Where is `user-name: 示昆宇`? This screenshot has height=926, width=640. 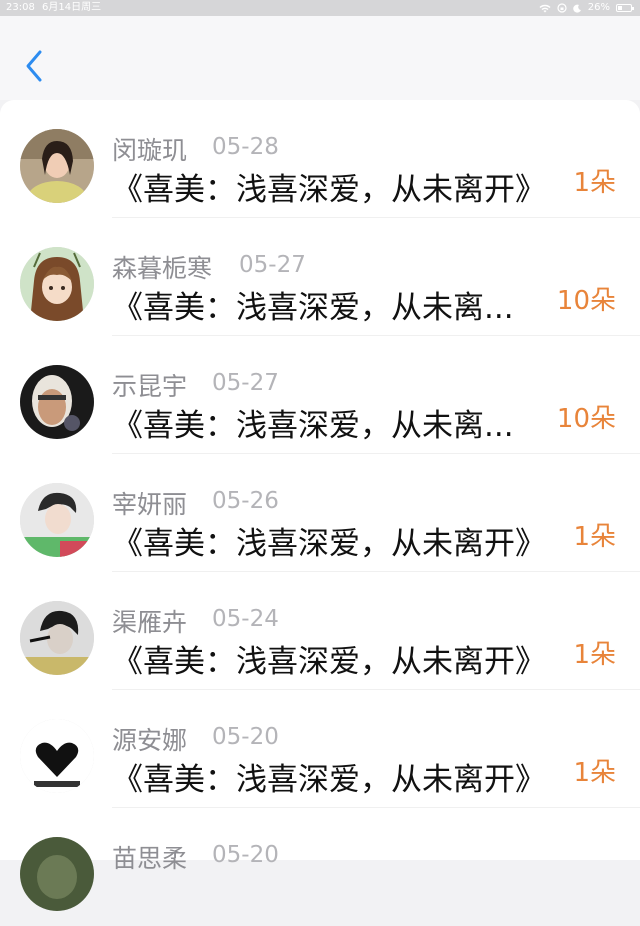
user-name: 示昆宇 is located at coordinates (149, 385).